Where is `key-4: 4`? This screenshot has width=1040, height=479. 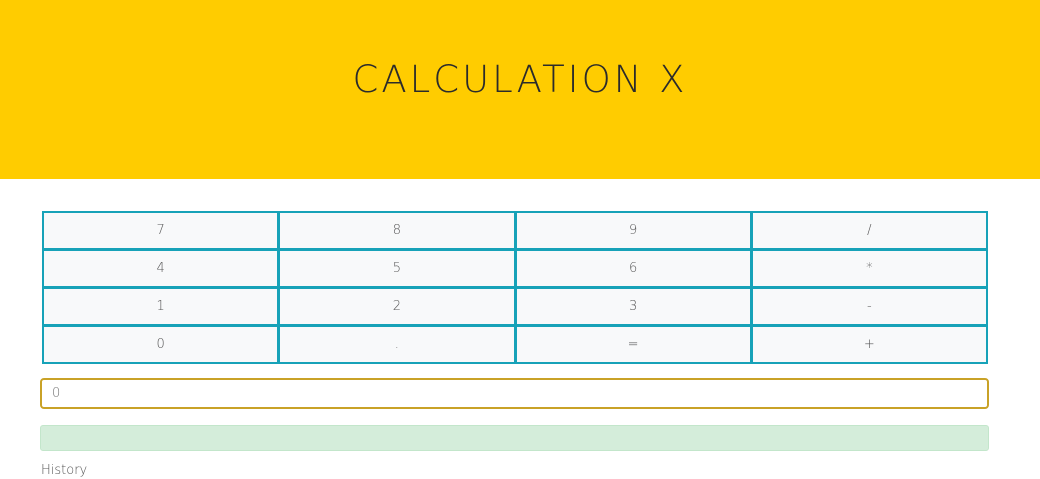
key-4: 4 is located at coordinates (161, 268).